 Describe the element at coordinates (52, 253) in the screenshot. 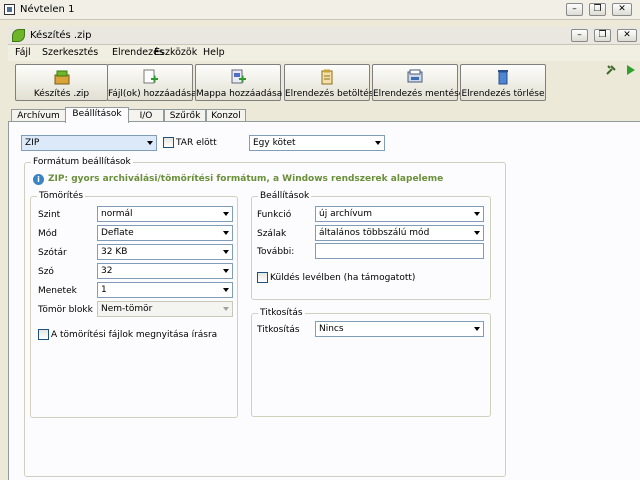

I see `dictionary-label: Szótár` at that location.